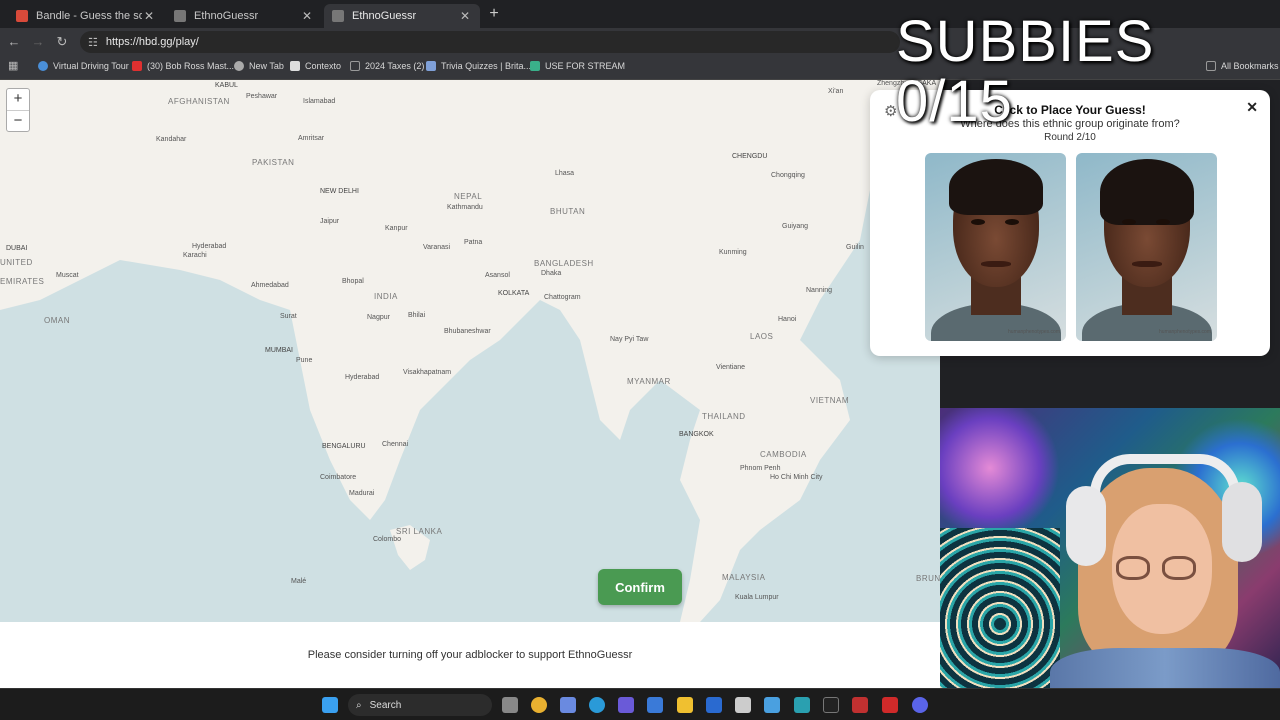 The width and height of the screenshot is (1280, 720). What do you see at coordinates (465, 207) in the screenshot?
I see `city-label: Kathmandu` at bounding box center [465, 207].